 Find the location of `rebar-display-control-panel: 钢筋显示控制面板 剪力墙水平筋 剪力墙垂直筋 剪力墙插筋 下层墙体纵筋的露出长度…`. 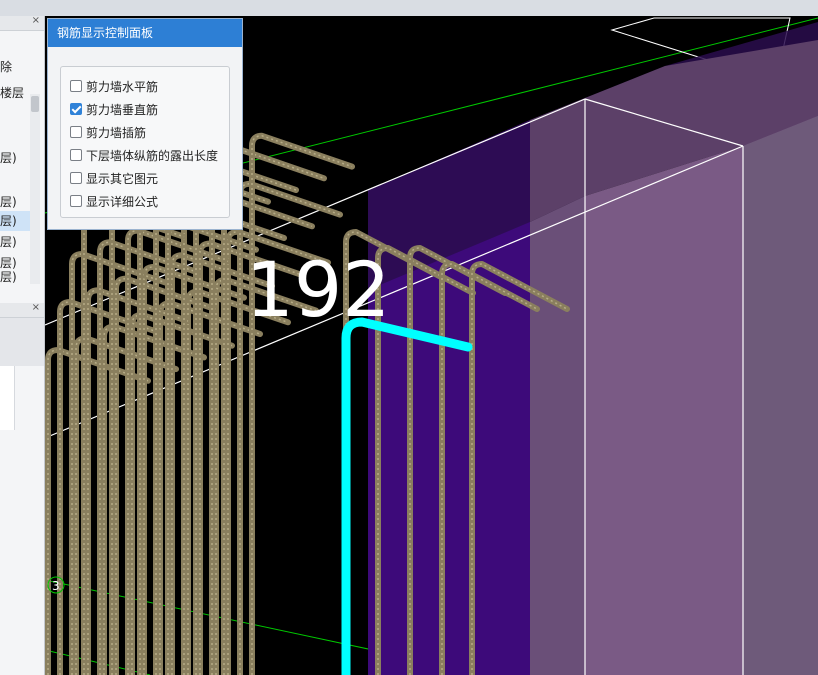

rebar-display-control-panel: 钢筋显示控制面板 剪力墙水平筋 剪力墙垂直筋 剪力墙插筋 下层墙体纵筋的露出长度… is located at coordinates (145, 124).